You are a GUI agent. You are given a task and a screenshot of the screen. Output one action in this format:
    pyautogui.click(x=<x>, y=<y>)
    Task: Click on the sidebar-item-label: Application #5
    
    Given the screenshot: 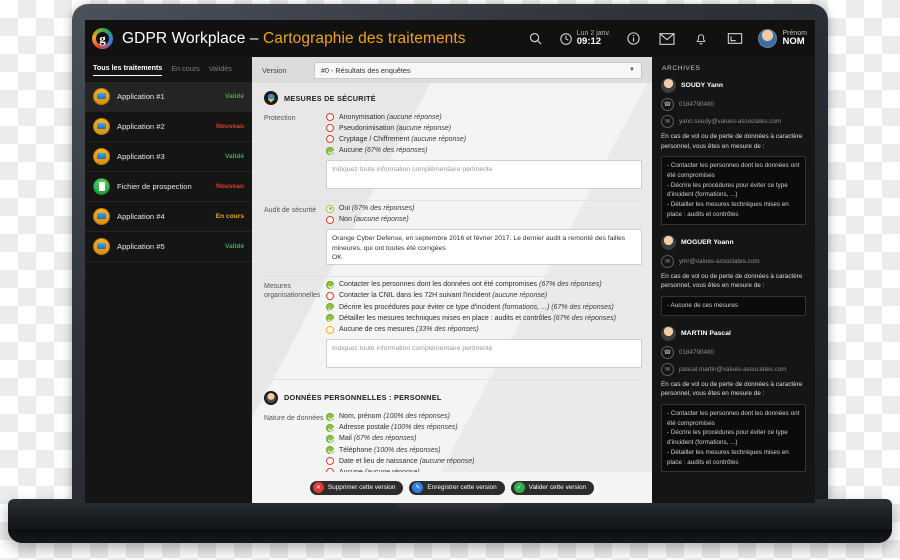 What is the action you would take?
    pyautogui.click(x=141, y=246)
    